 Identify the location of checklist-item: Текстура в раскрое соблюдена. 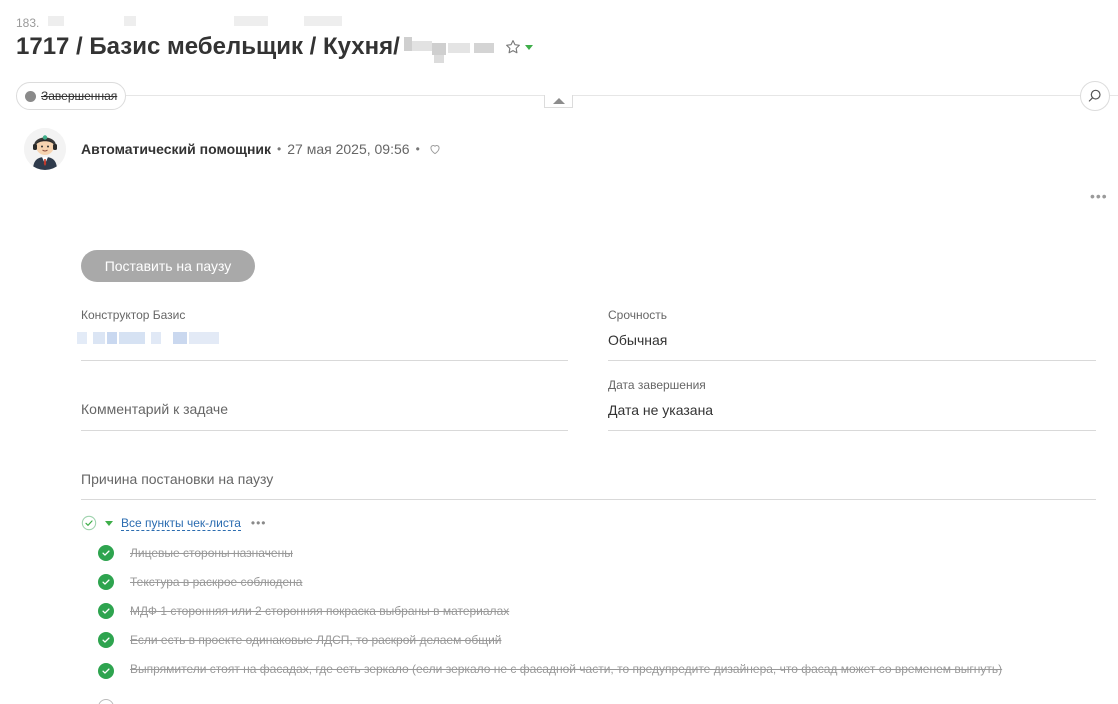
(568, 582).